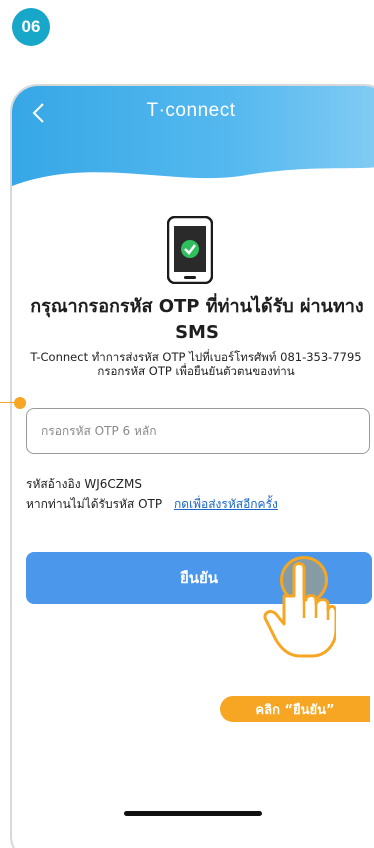 This screenshot has height=848, width=374. I want to click on smartphone-check-icon, so click(190, 250).